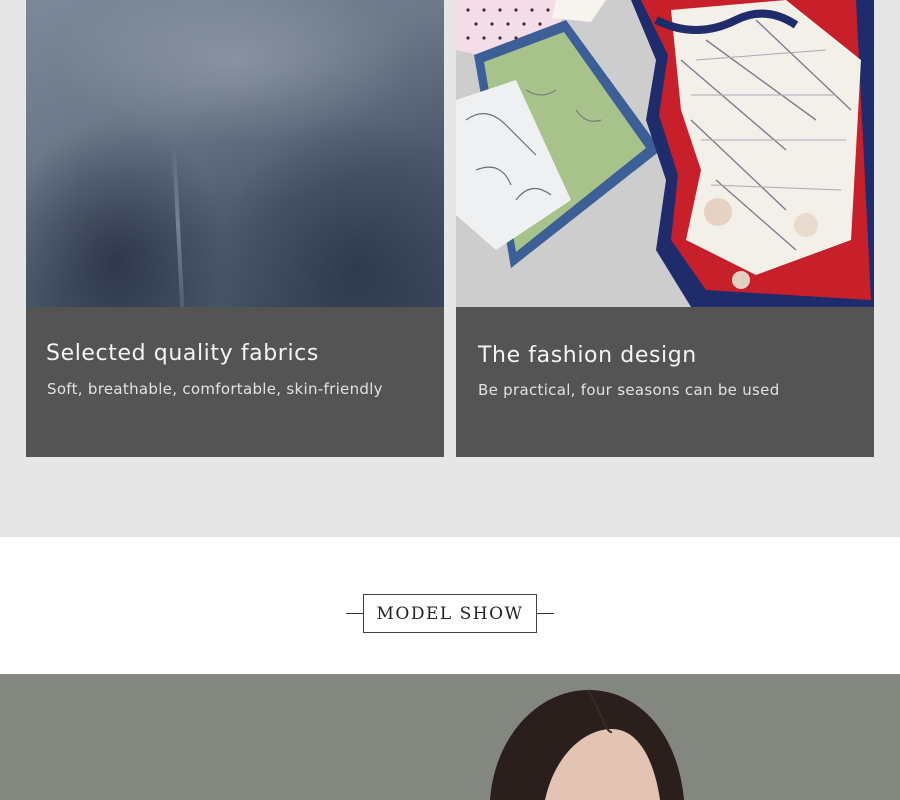 Image resolution: width=900 pixels, height=800 pixels. Describe the element at coordinates (587, 355) in the screenshot. I see `feature-title: The fashion design` at that location.